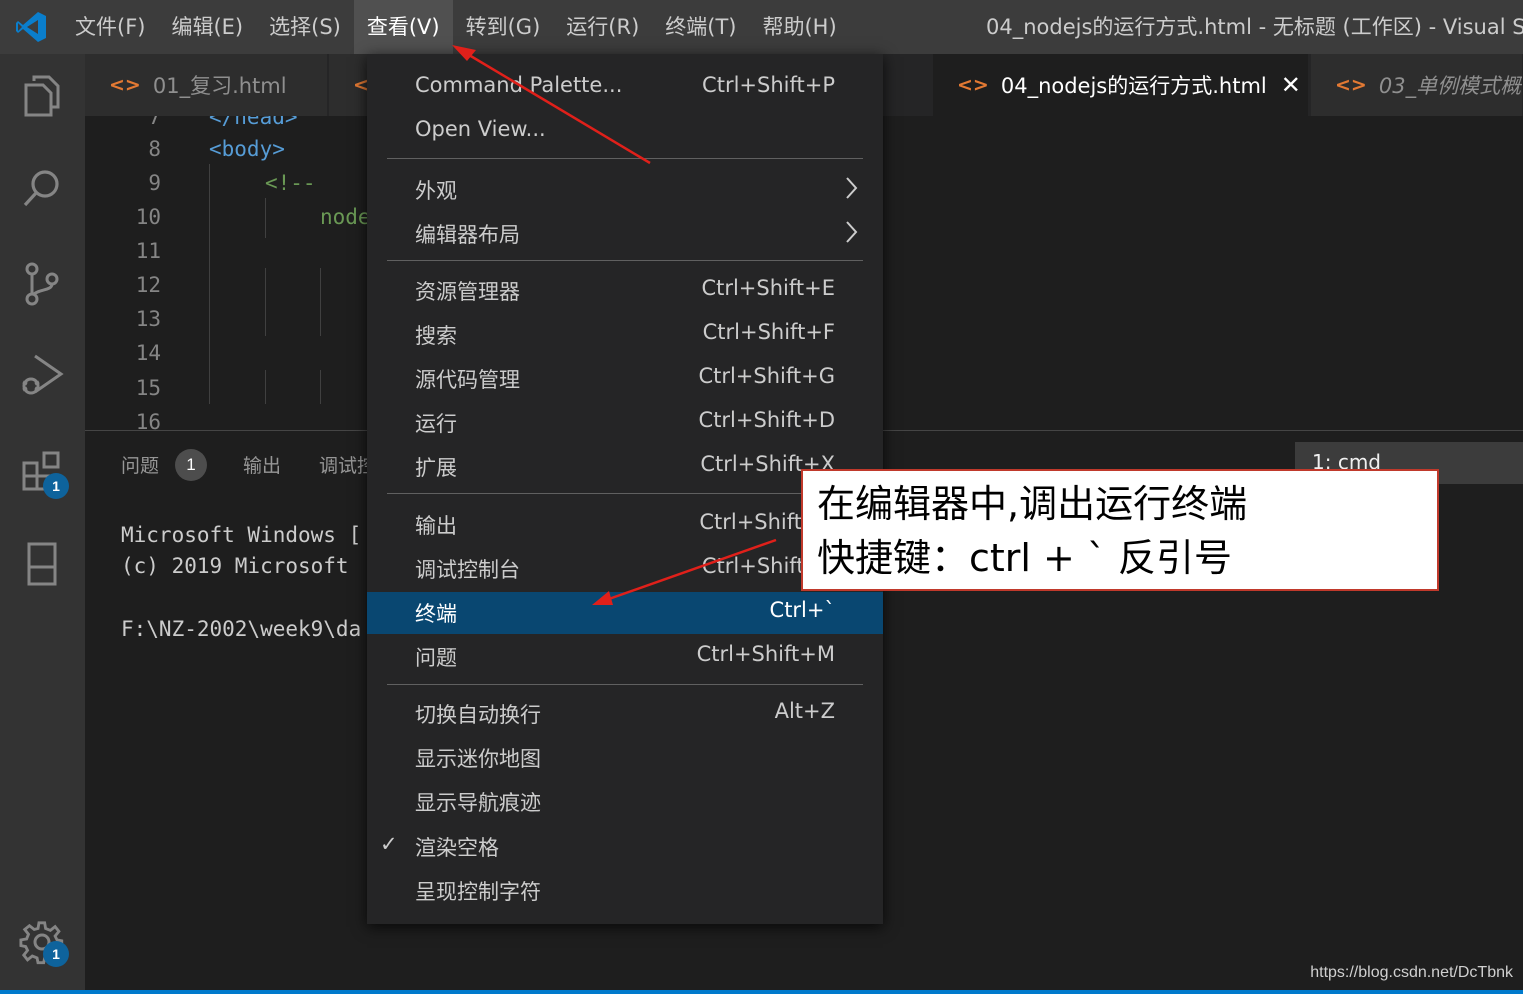 The width and height of the screenshot is (1523, 994). I want to click on line-number: 14, so click(148, 353).